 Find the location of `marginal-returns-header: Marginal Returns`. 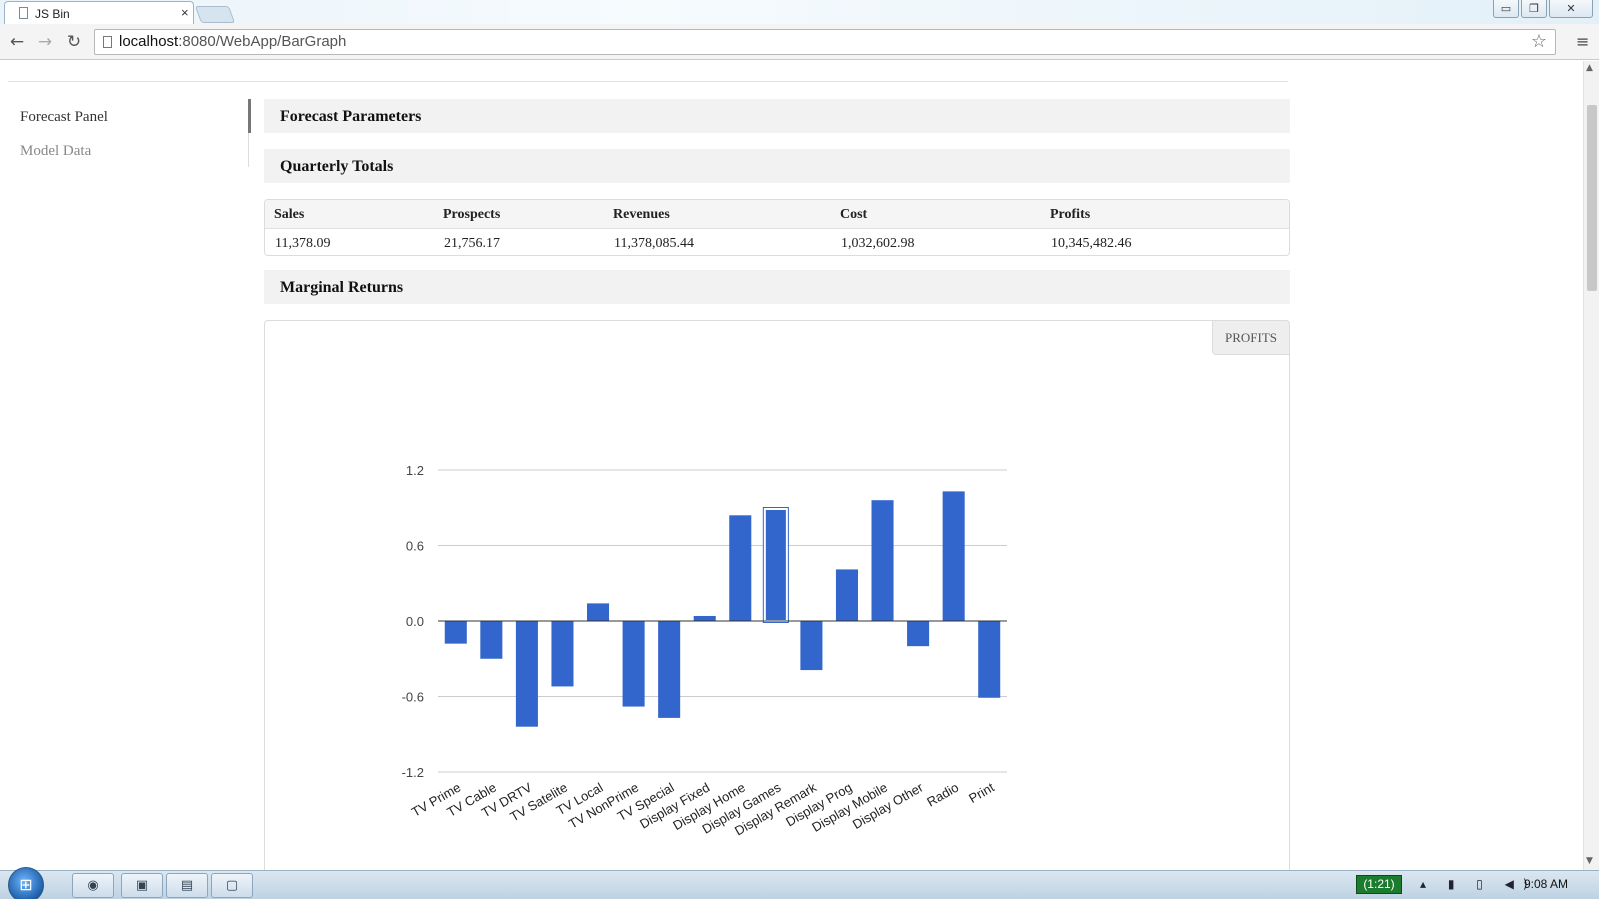

marginal-returns-header: Marginal Returns is located at coordinates (777, 287).